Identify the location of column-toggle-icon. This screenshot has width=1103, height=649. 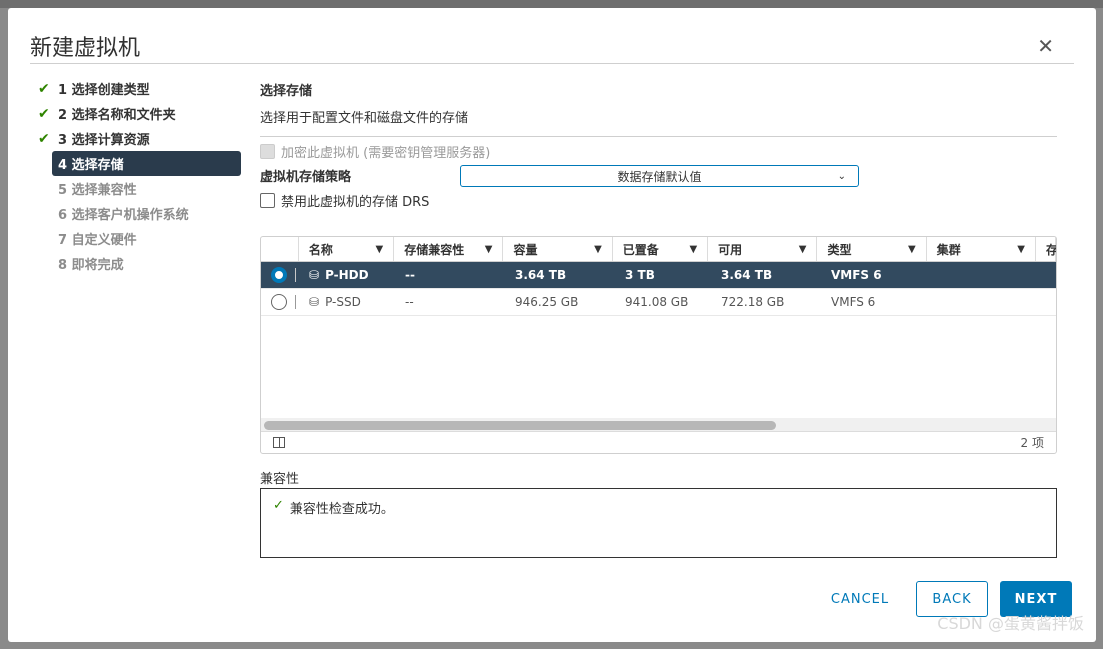
(279, 442).